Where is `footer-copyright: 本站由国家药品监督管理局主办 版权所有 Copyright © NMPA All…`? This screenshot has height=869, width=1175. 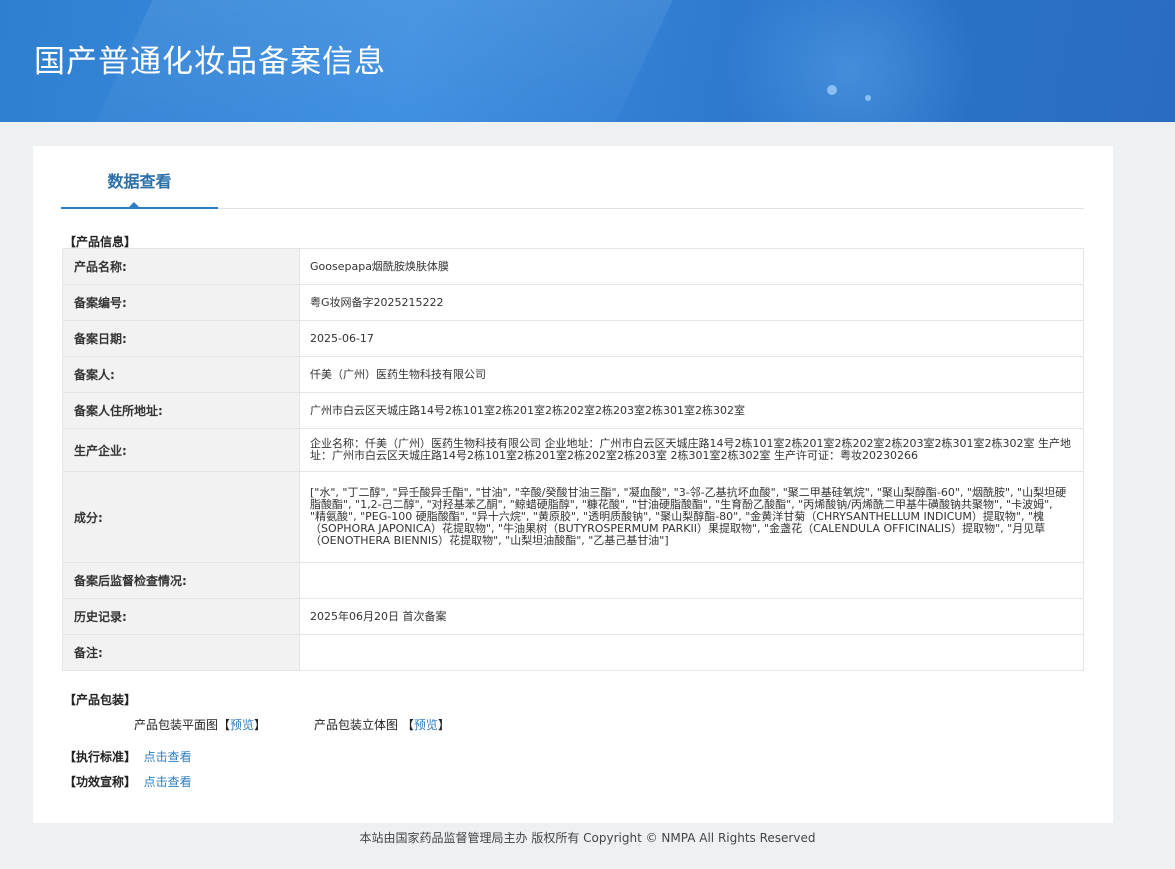
footer-copyright: 本站由国家药品监督管理局主办 版权所有 Copyright © NMPA All… is located at coordinates (587, 838).